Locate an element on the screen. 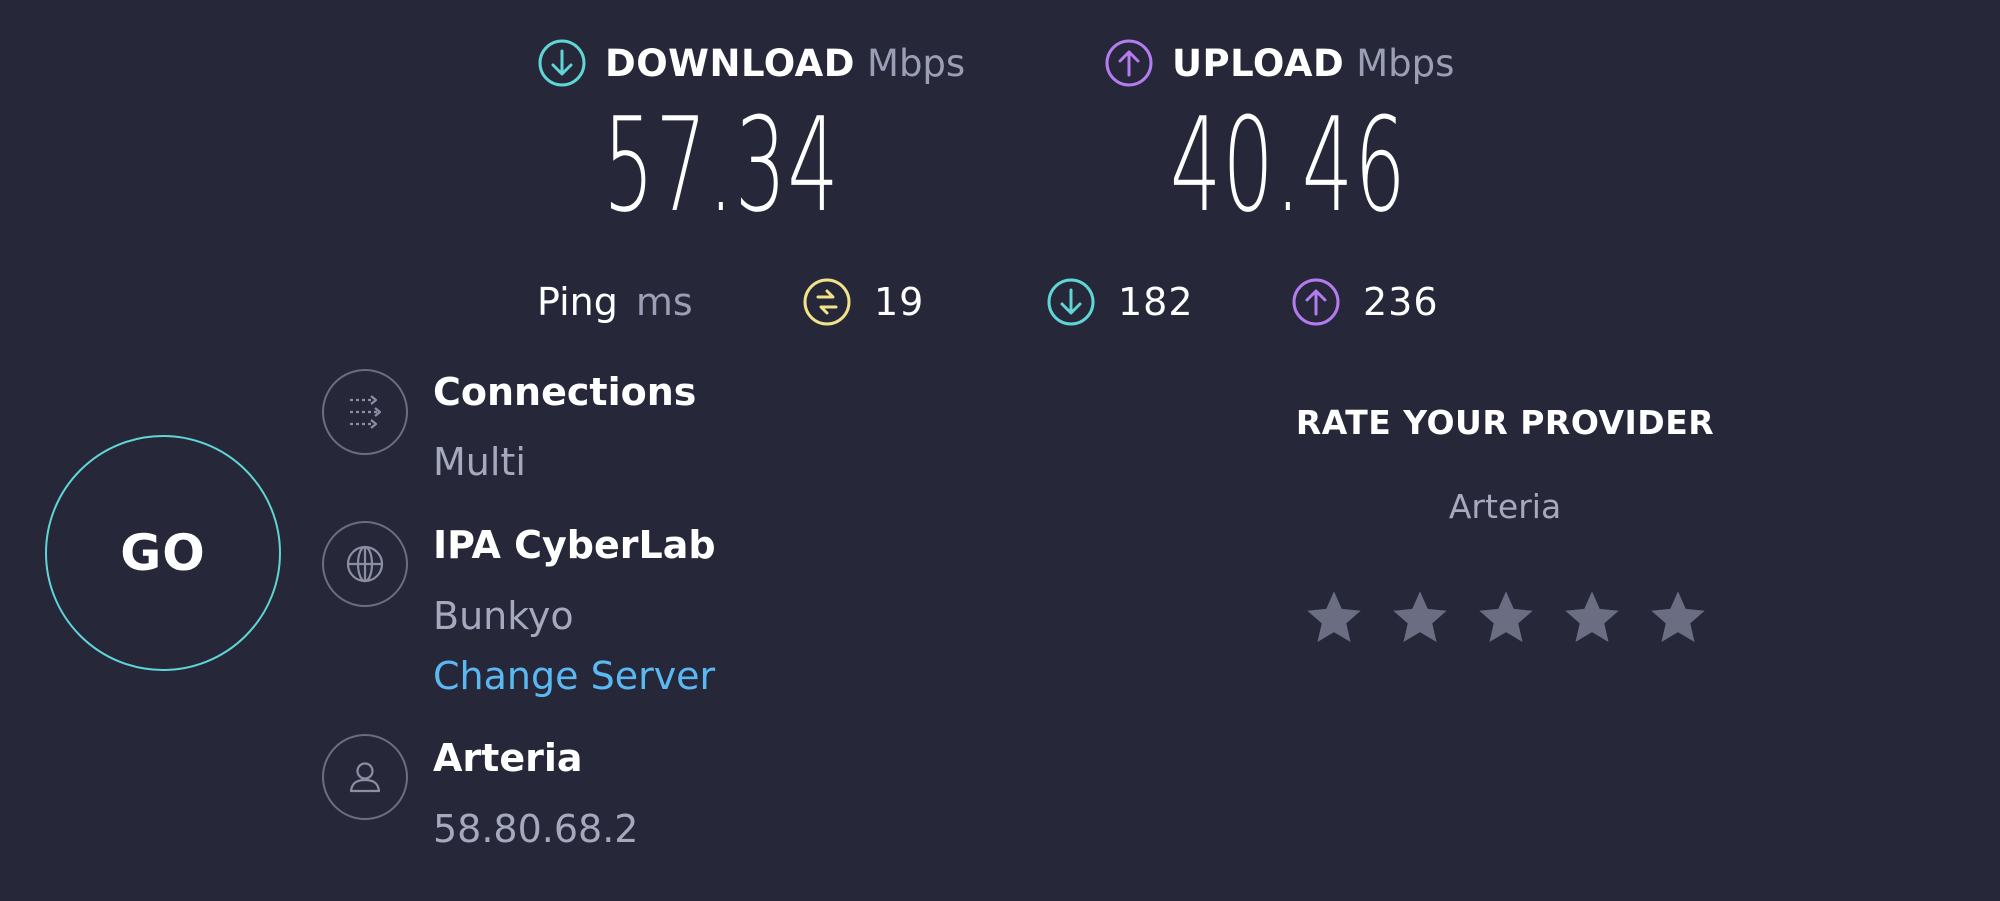 This screenshot has width=2000, height=901. connections-icon is located at coordinates (365, 412).